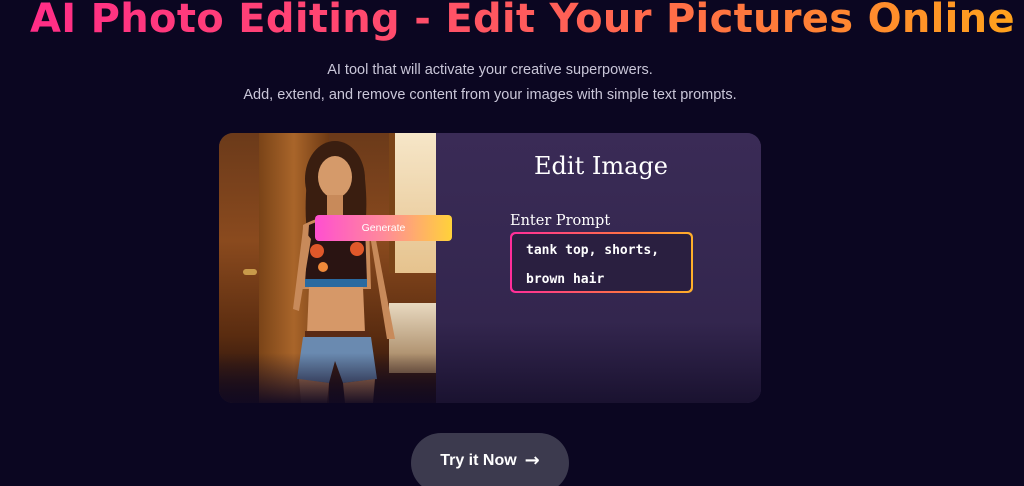 This screenshot has height=486, width=1024. Describe the element at coordinates (601, 166) in the screenshot. I see `edit-image-title: Edit Image` at that location.